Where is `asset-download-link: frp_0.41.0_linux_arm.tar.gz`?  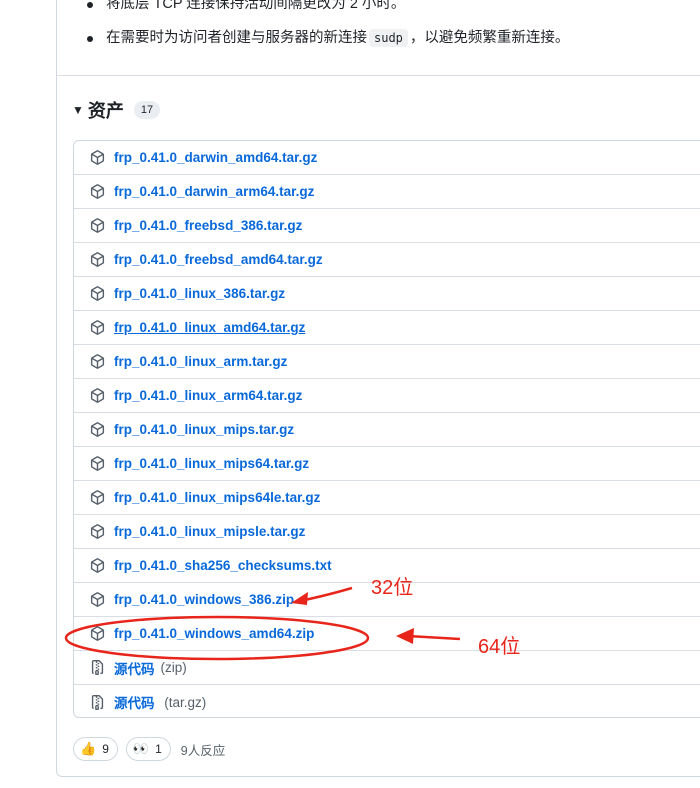
asset-download-link: frp_0.41.0_linux_arm.tar.gz is located at coordinates (200, 361).